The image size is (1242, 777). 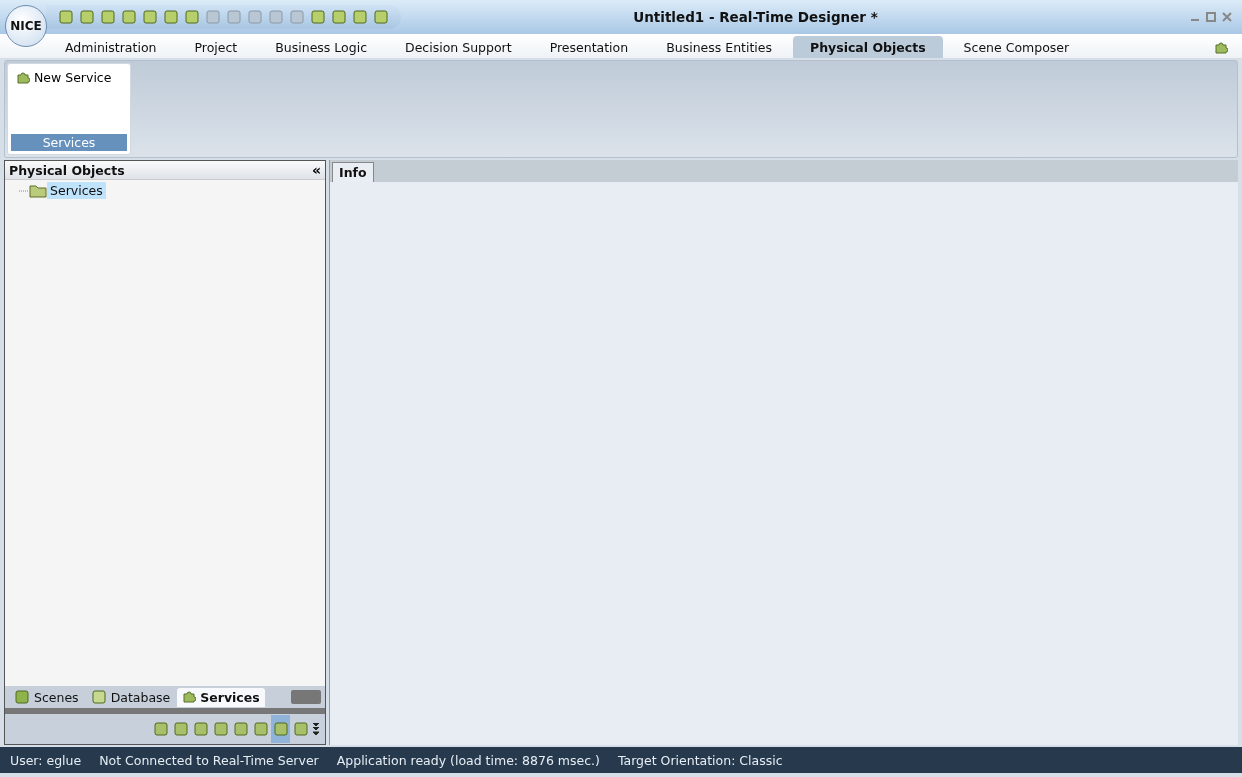 What do you see at coordinates (1227, 17) in the screenshot?
I see `close-icon` at bounding box center [1227, 17].